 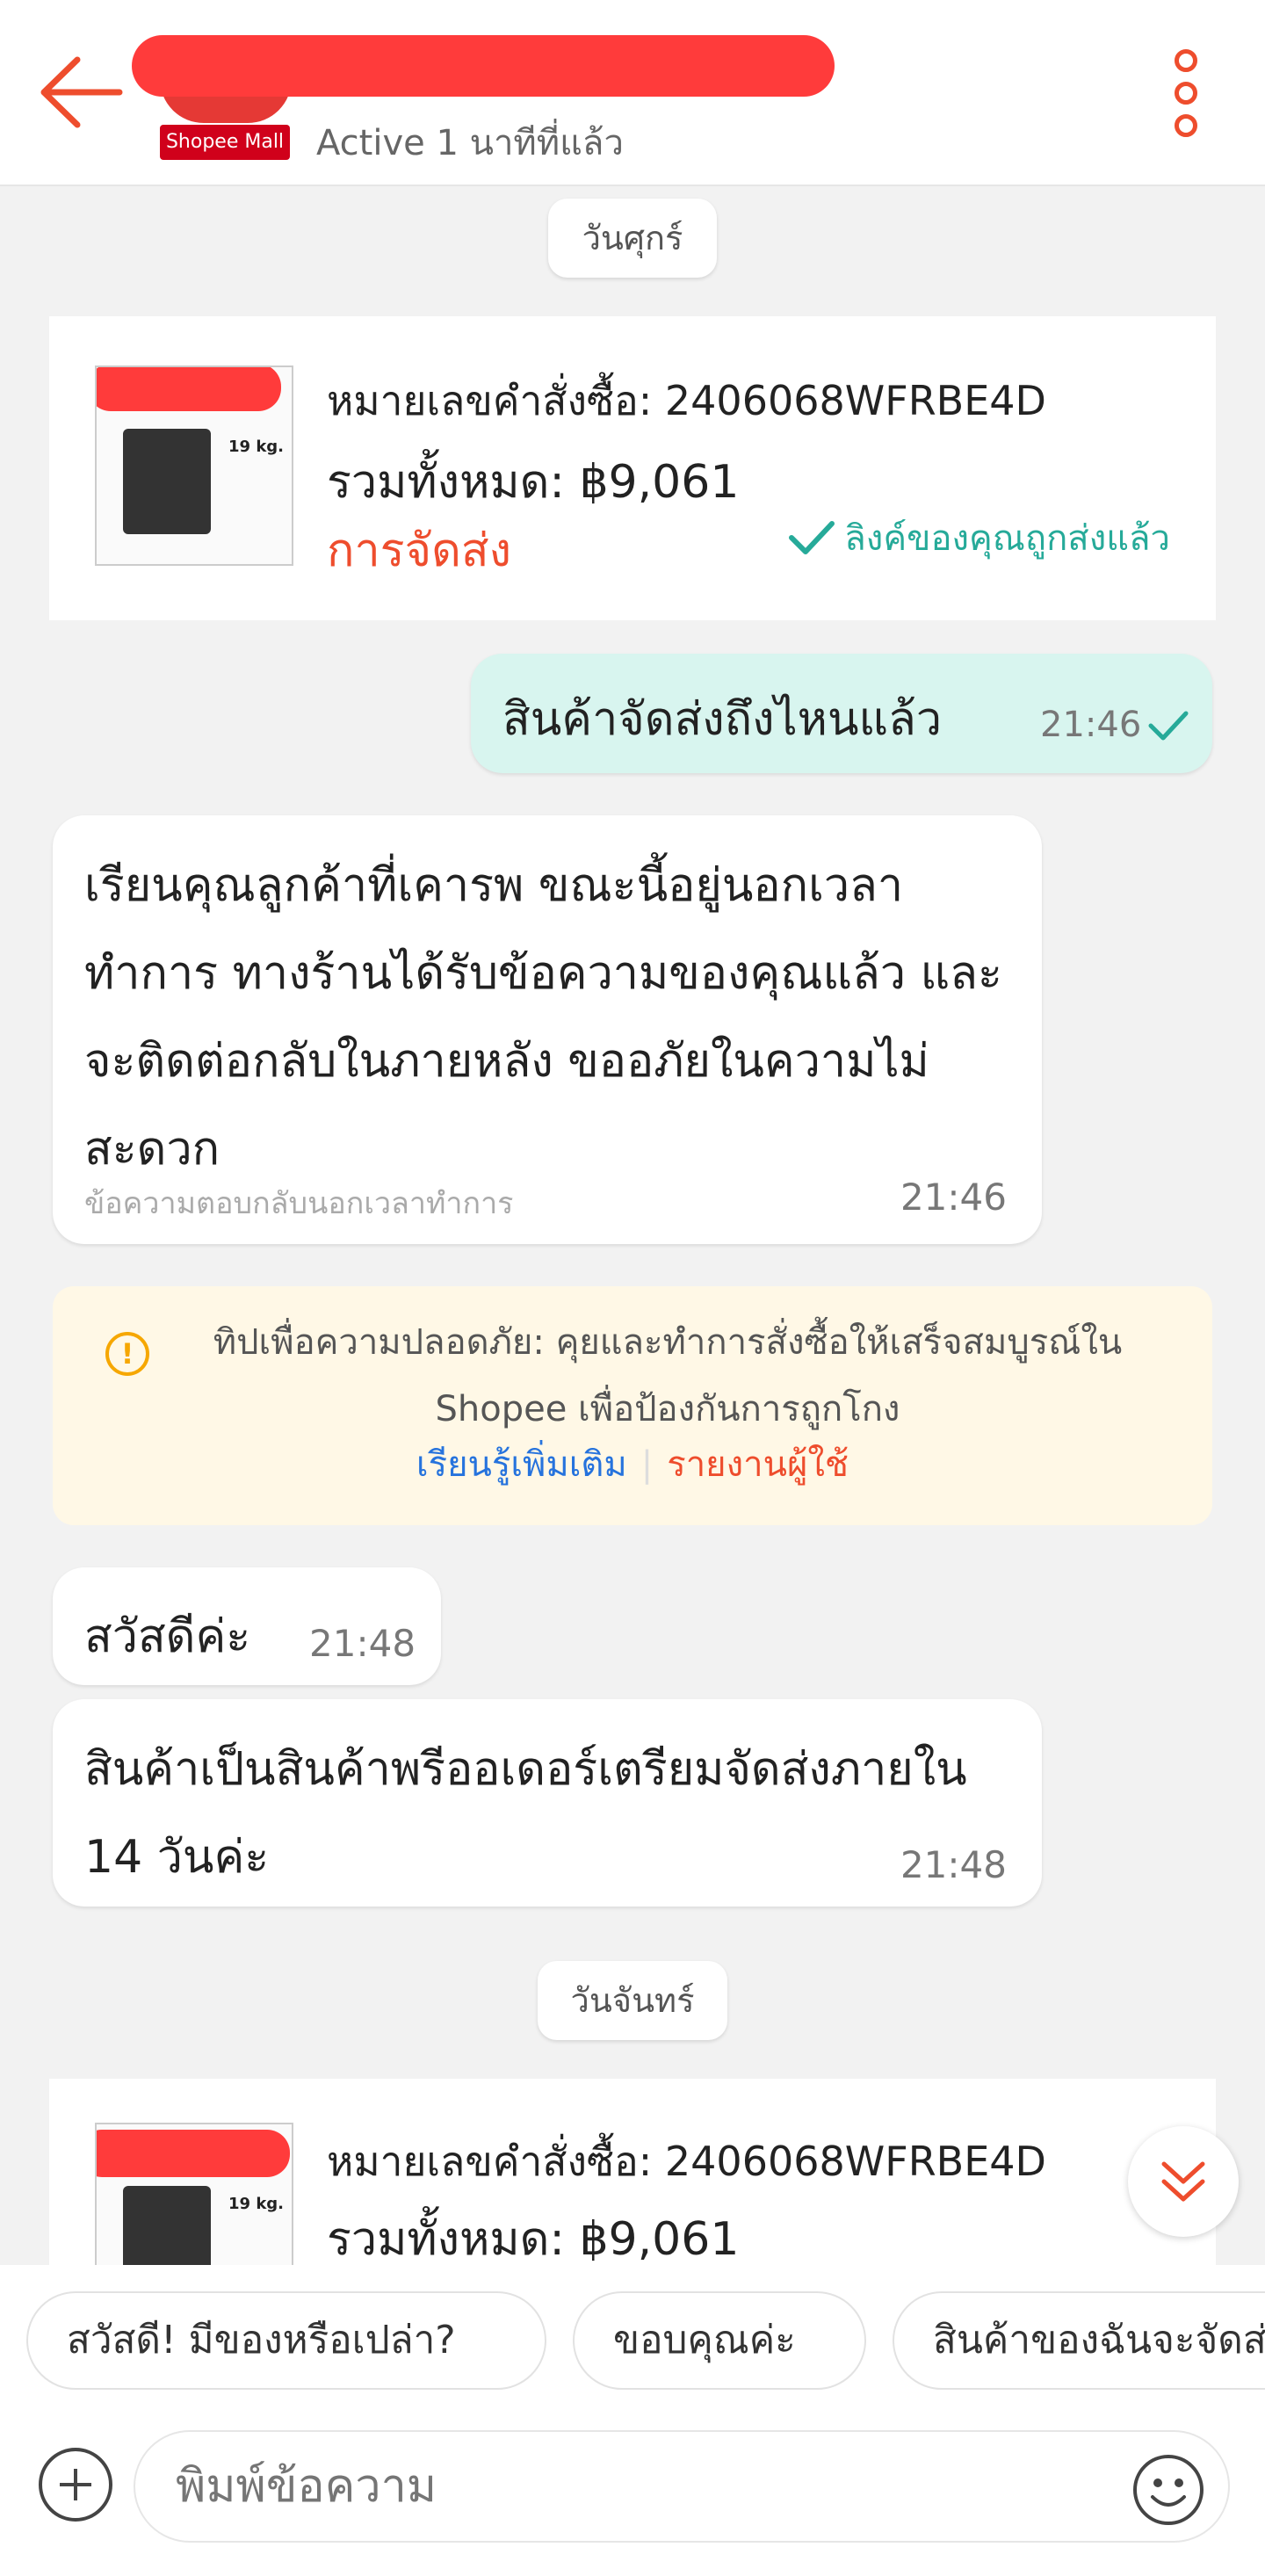 I want to click on auto-reply-note: ข้อความตอบกลับนอกเวลาทำการ, so click(x=299, y=1203).